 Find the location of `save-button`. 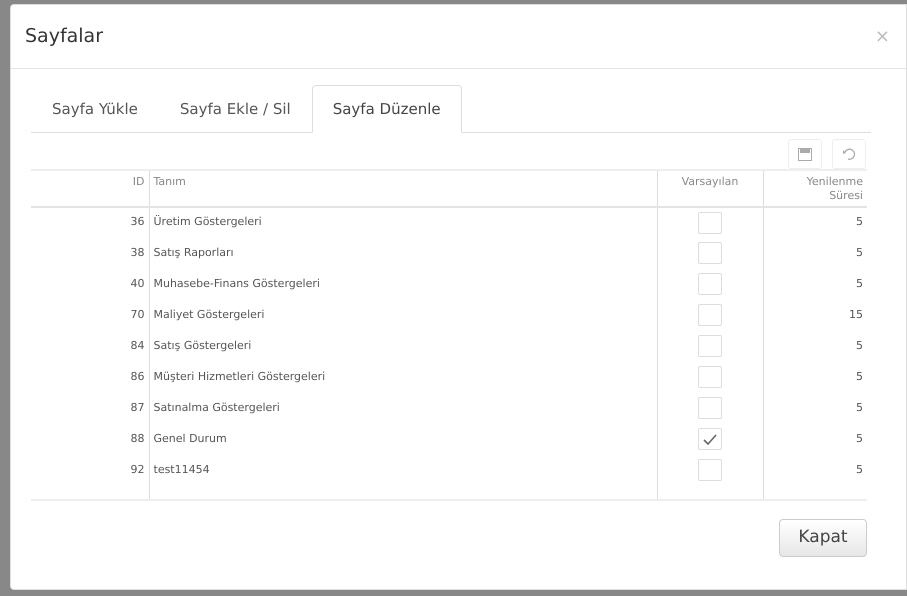

save-button is located at coordinates (805, 154).